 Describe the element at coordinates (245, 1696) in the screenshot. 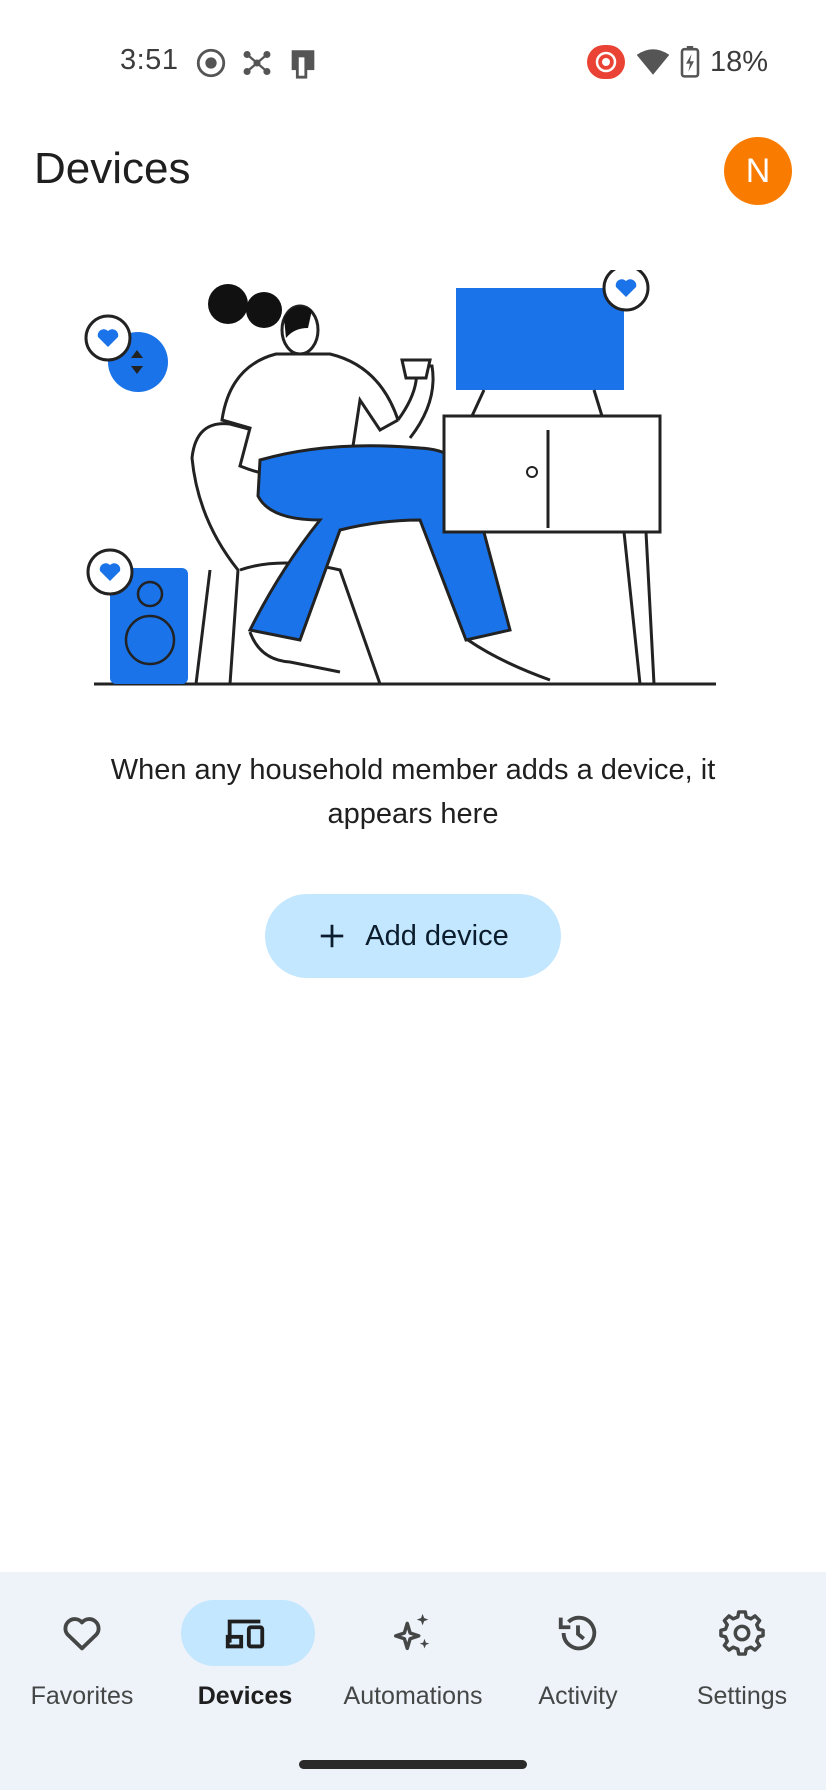

I see `nav-label-devices: Devices` at that location.